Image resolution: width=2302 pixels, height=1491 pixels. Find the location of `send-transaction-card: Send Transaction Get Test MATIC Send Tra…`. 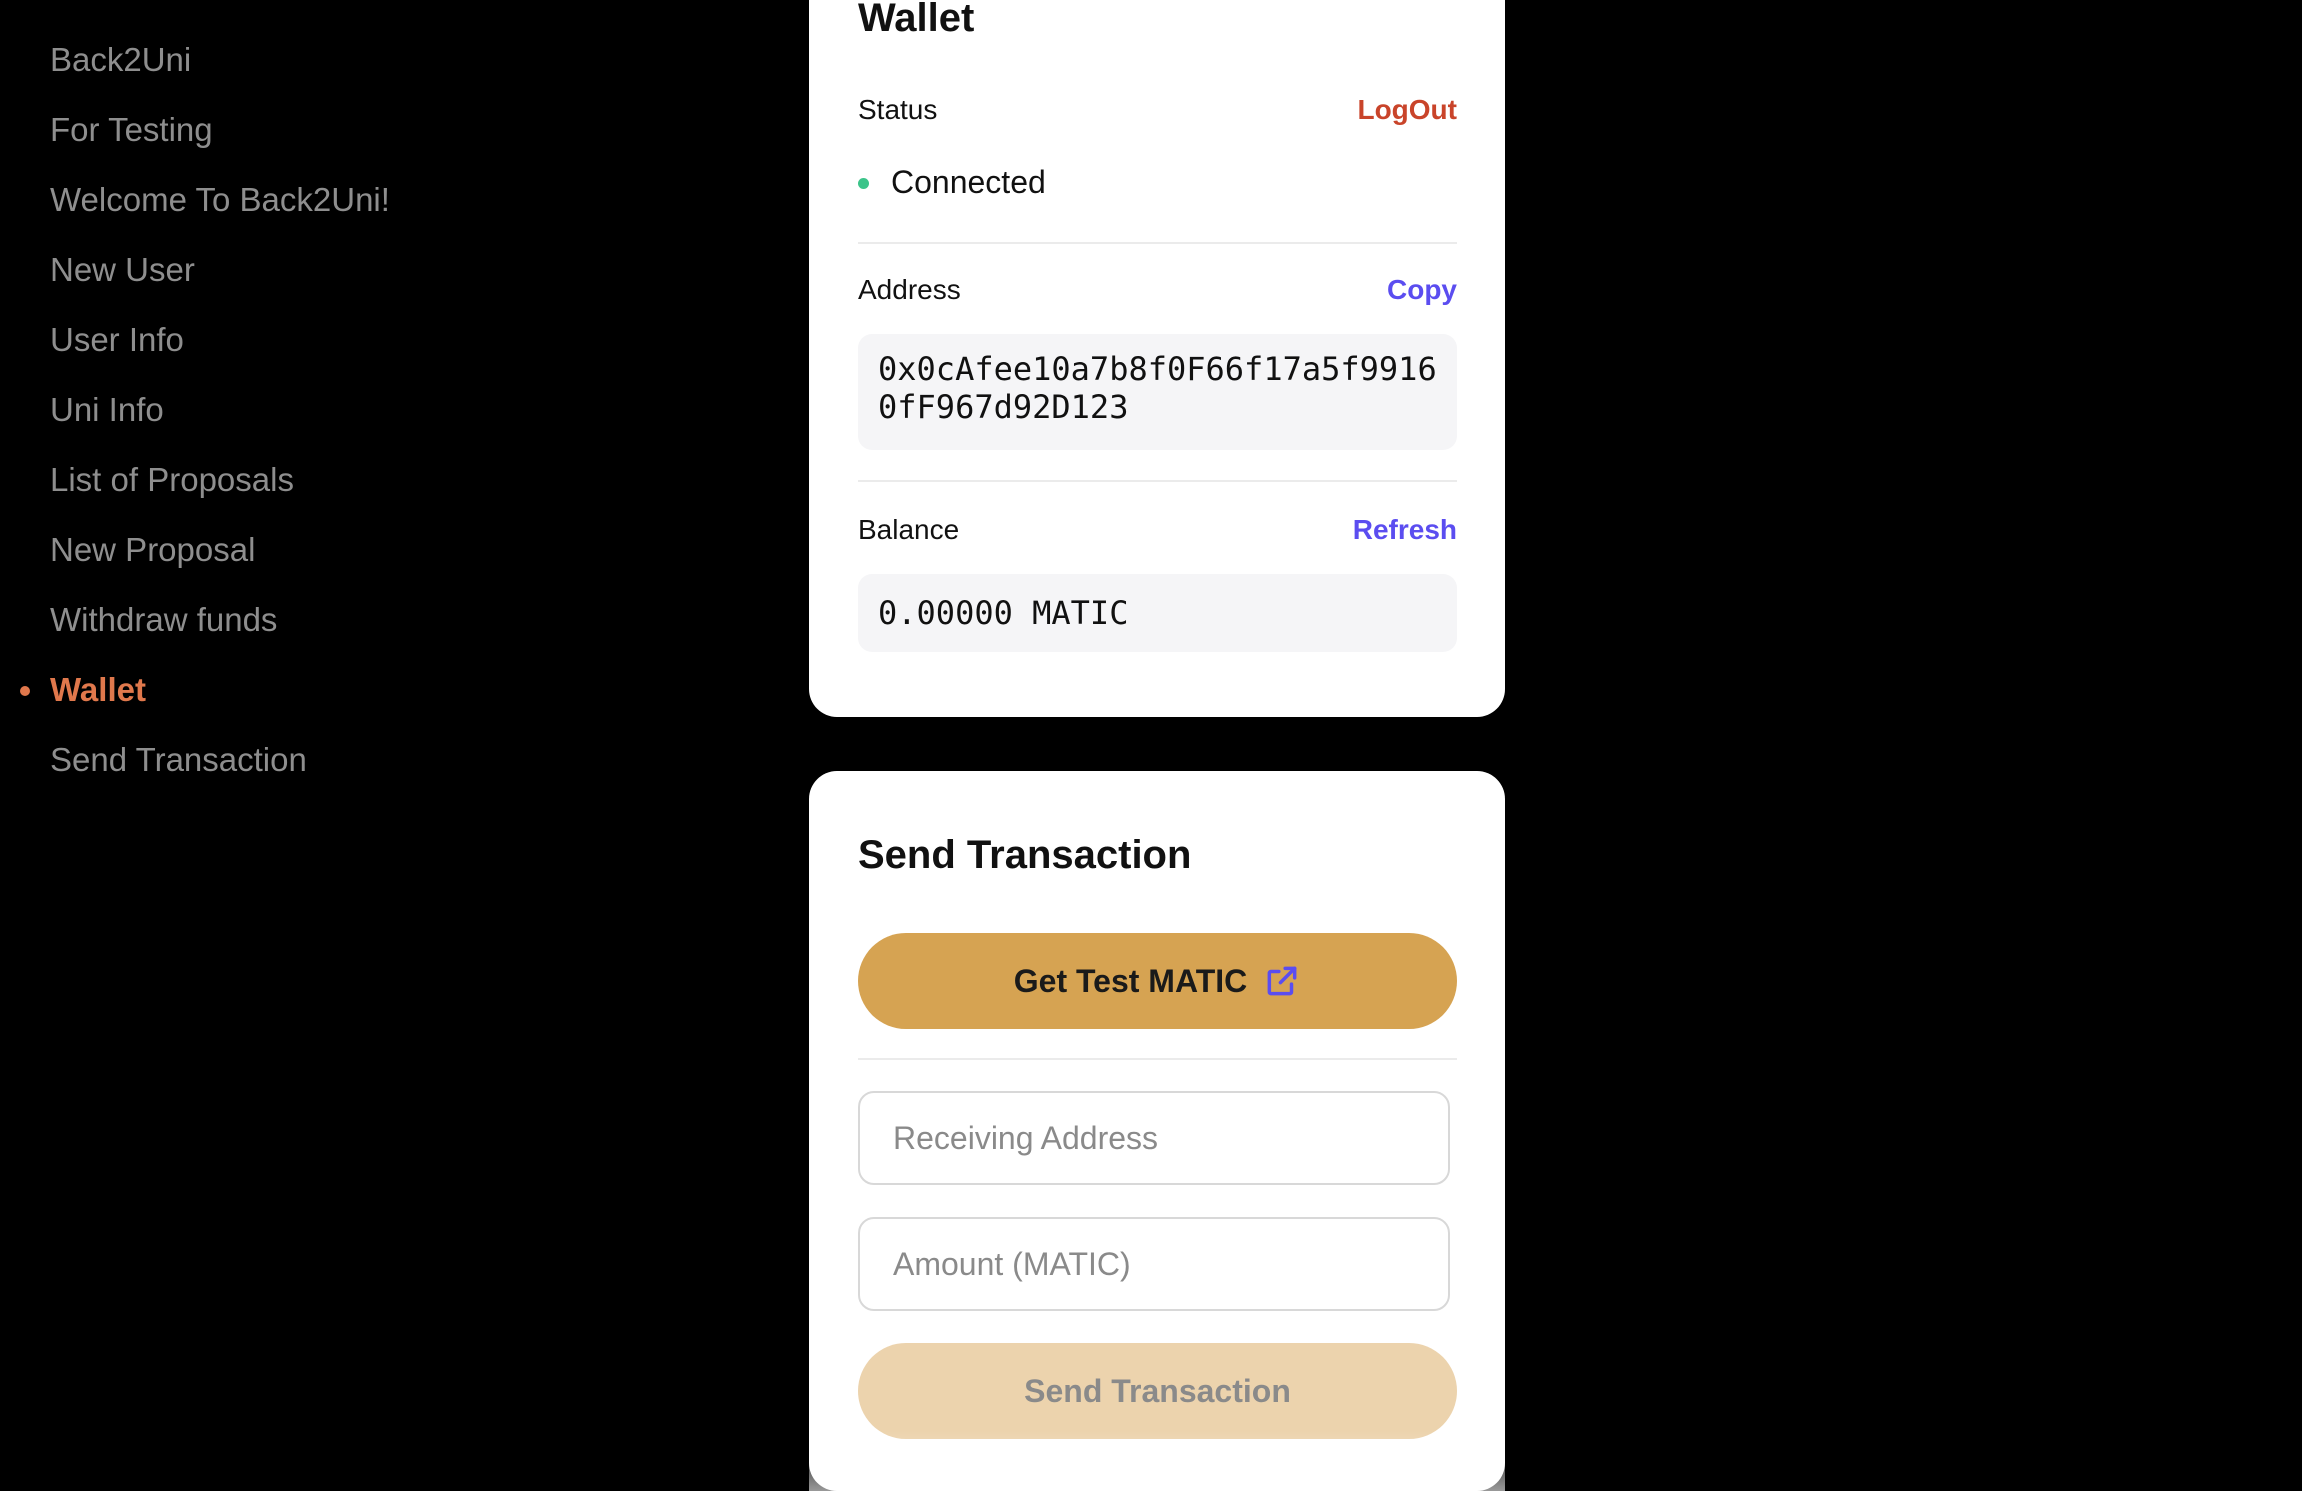

send-transaction-card: Send Transaction Get Test MATIC Send Tra… is located at coordinates (1157, 1131).